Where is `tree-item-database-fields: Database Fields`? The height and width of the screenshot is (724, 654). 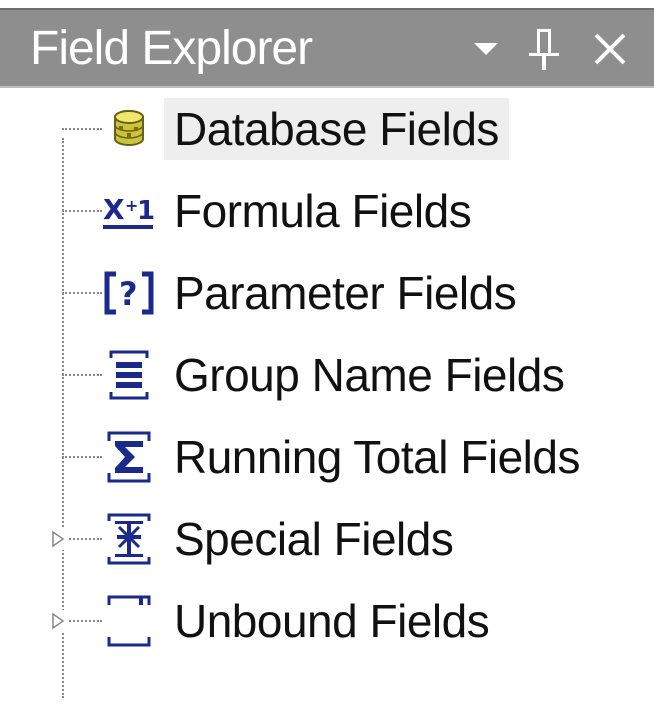 tree-item-database-fields: Database Fields is located at coordinates (327, 128).